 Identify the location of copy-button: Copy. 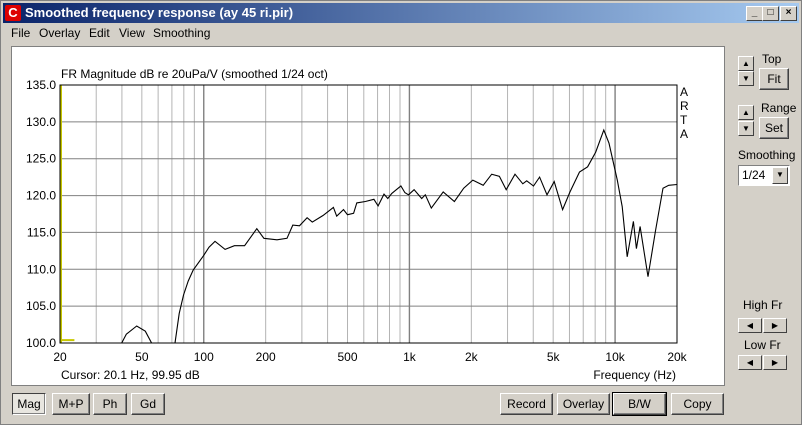
(697, 404).